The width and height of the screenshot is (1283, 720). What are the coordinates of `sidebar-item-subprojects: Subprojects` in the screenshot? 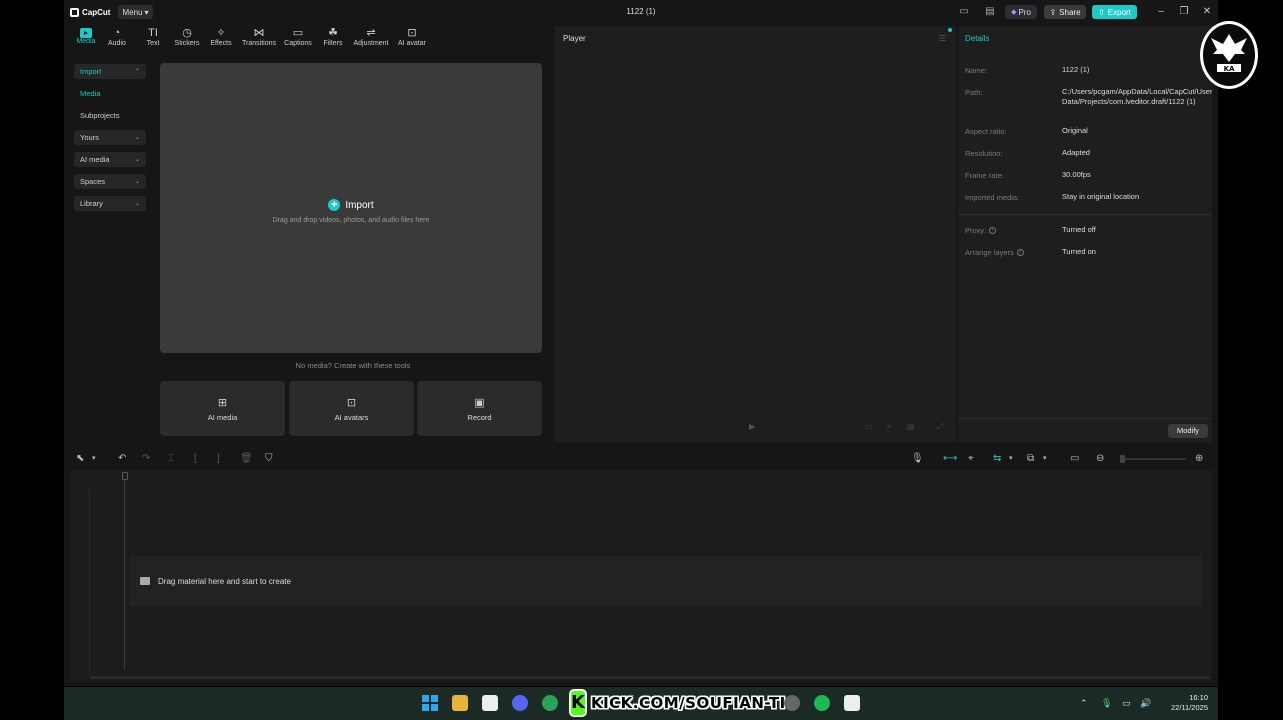 It's located at (110, 115).